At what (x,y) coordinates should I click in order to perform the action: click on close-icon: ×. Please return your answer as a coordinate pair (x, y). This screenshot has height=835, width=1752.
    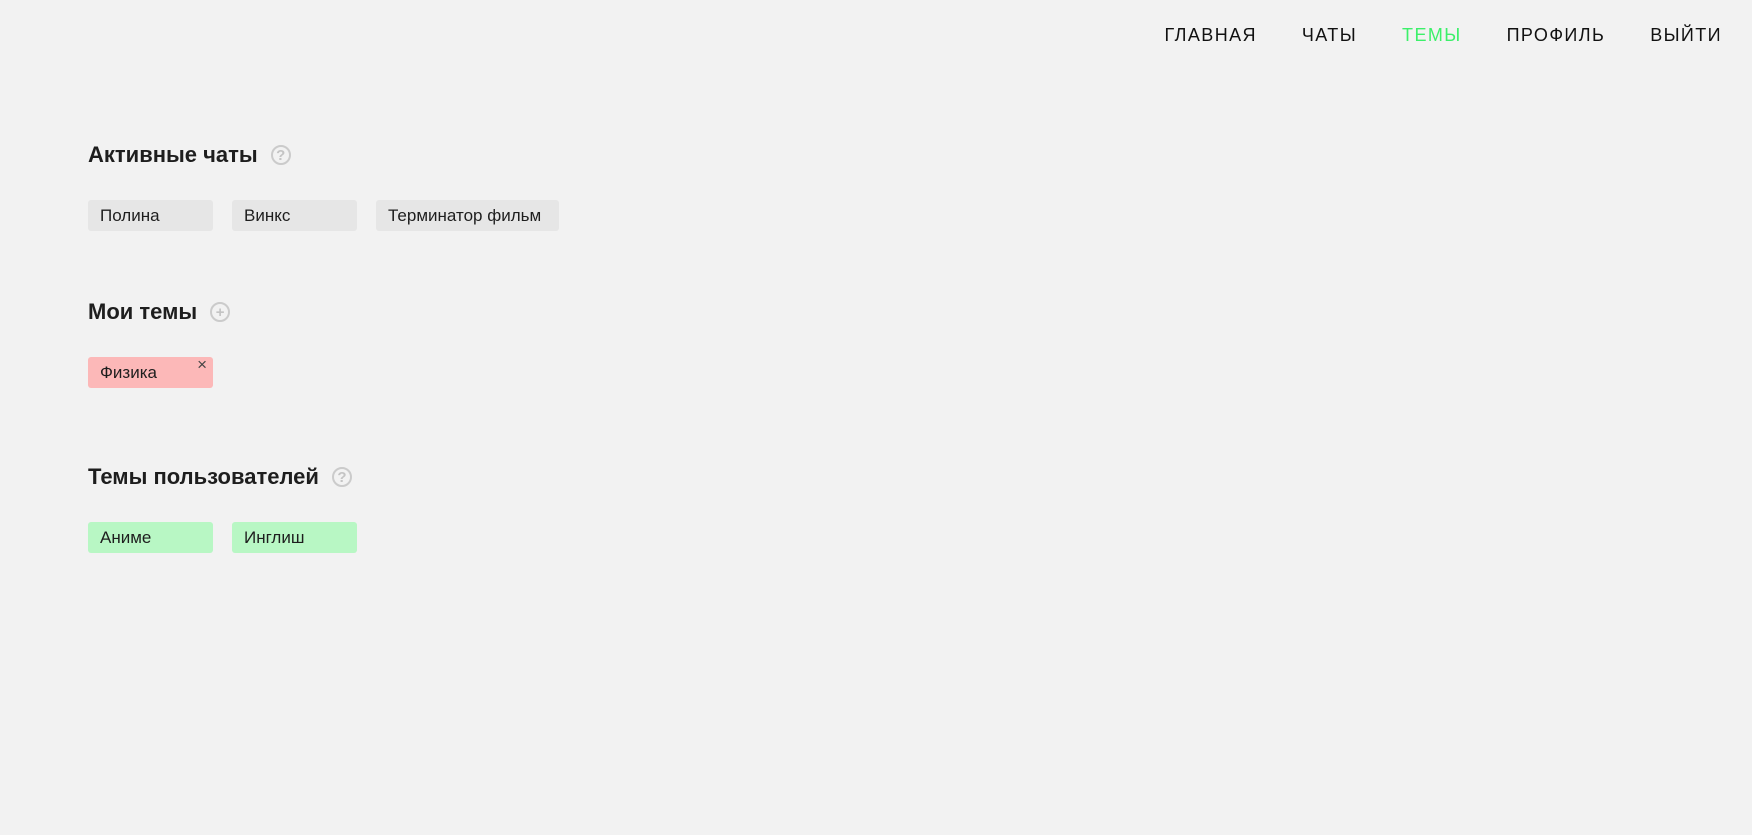
    Looking at the image, I should click on (202, 365).